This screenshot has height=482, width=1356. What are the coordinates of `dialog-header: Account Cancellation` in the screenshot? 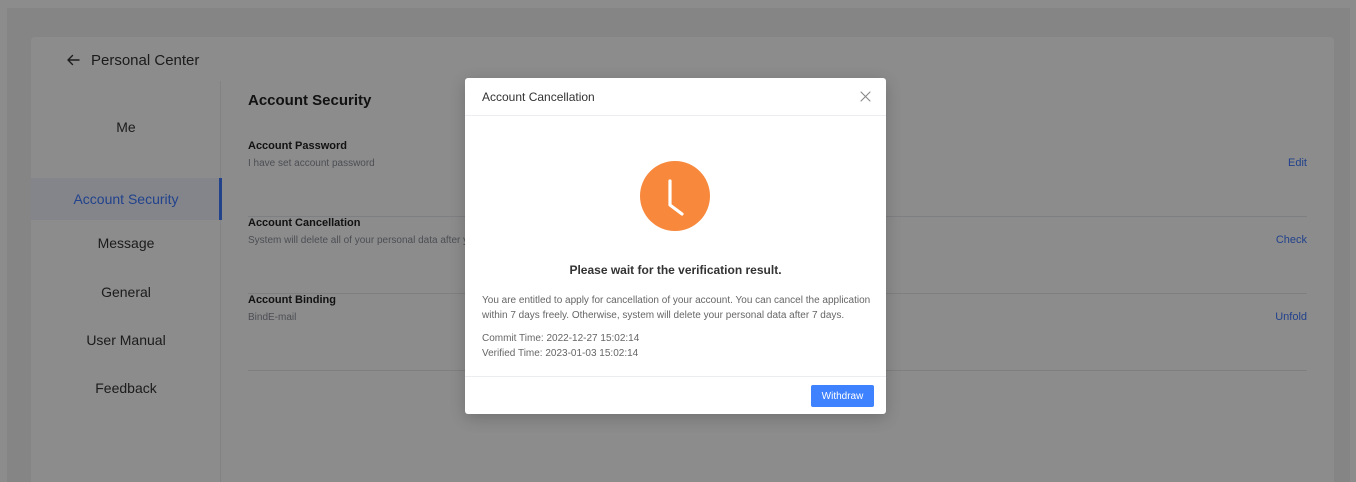 It's located at (675, 97).